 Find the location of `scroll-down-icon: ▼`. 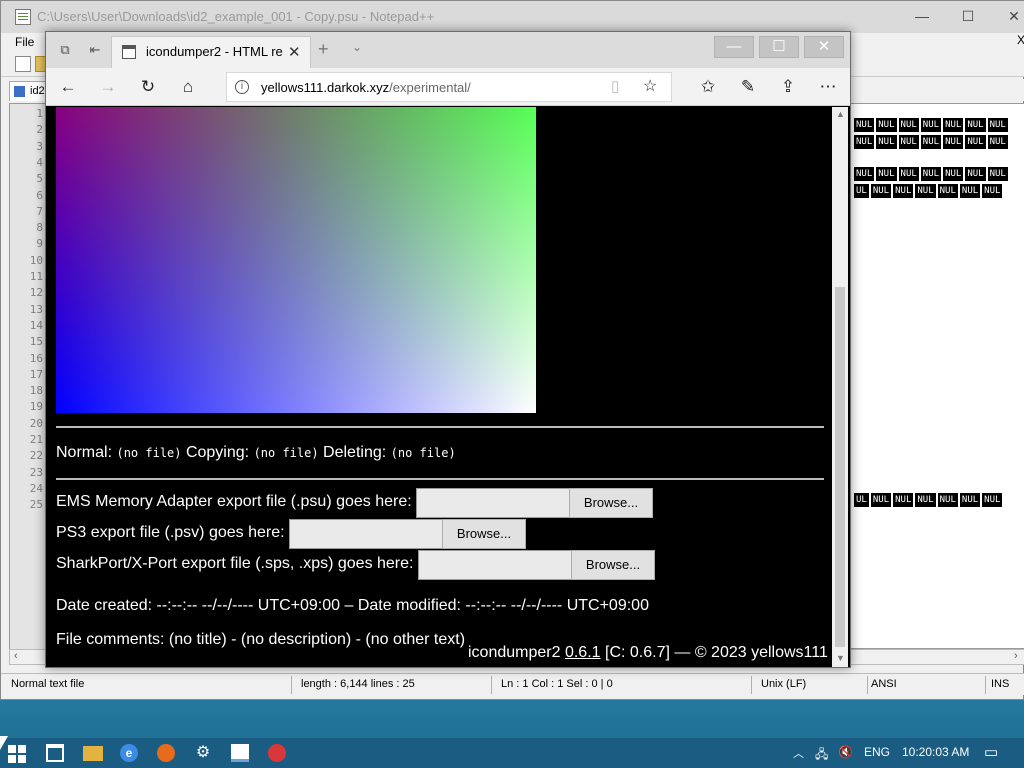

scroll-down-icon: ▼ is located at coordinates (840, 658).